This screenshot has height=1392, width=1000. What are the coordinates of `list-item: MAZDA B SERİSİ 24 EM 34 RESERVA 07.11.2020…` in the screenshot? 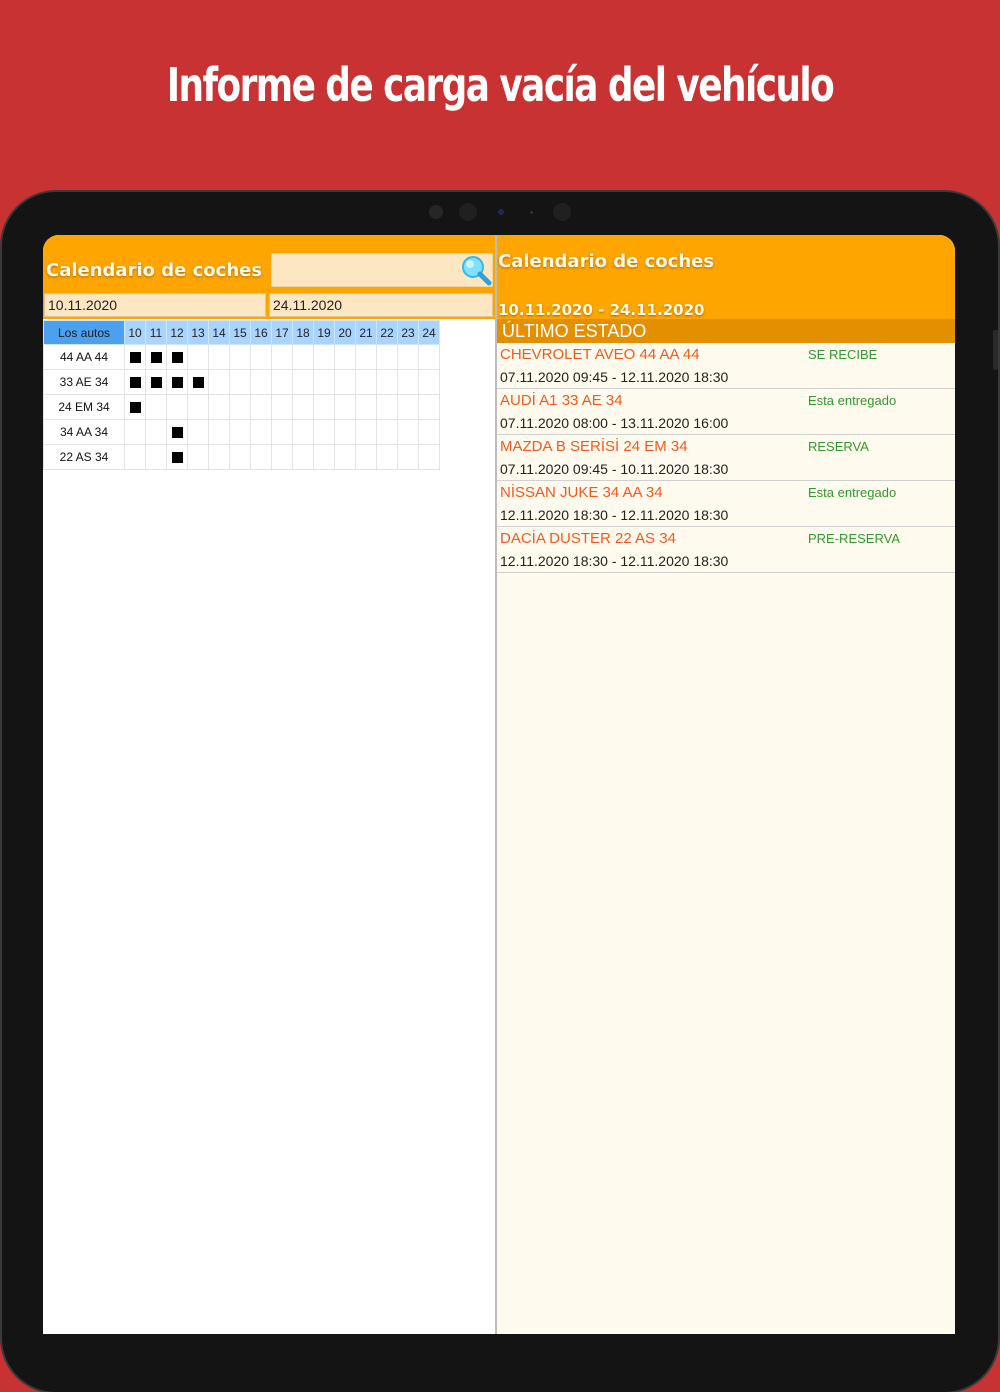 It's located at (726, 458).